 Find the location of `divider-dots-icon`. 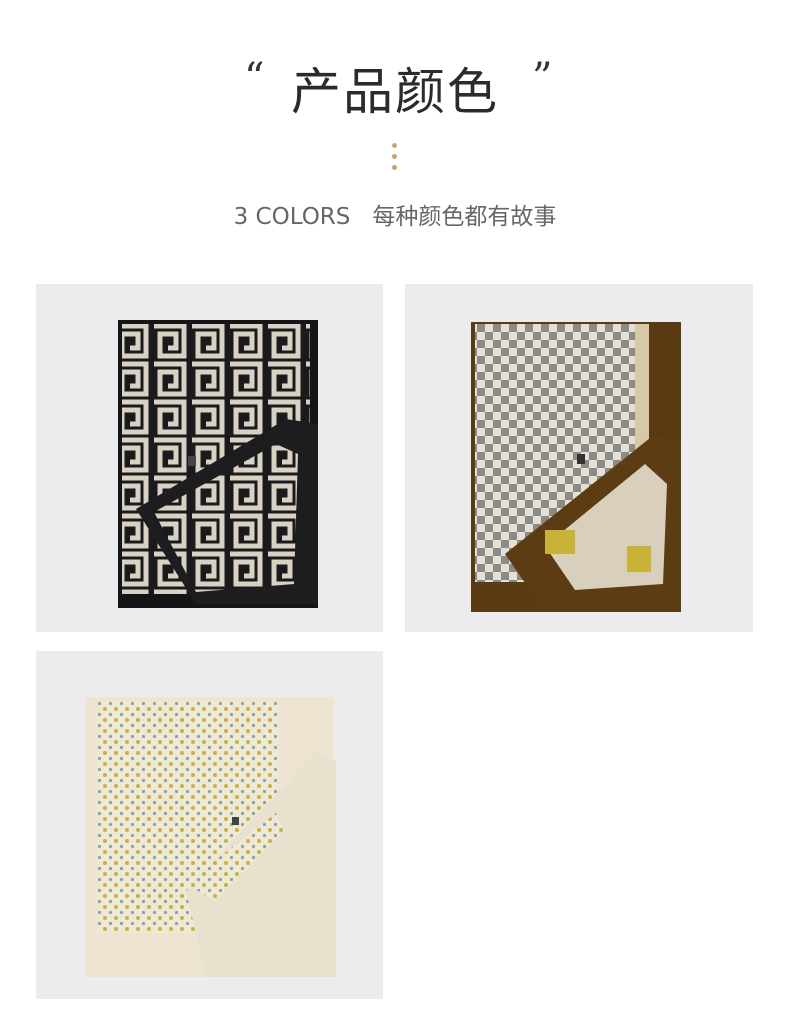

divider-dots-icon is located at coordinates (395, 158).